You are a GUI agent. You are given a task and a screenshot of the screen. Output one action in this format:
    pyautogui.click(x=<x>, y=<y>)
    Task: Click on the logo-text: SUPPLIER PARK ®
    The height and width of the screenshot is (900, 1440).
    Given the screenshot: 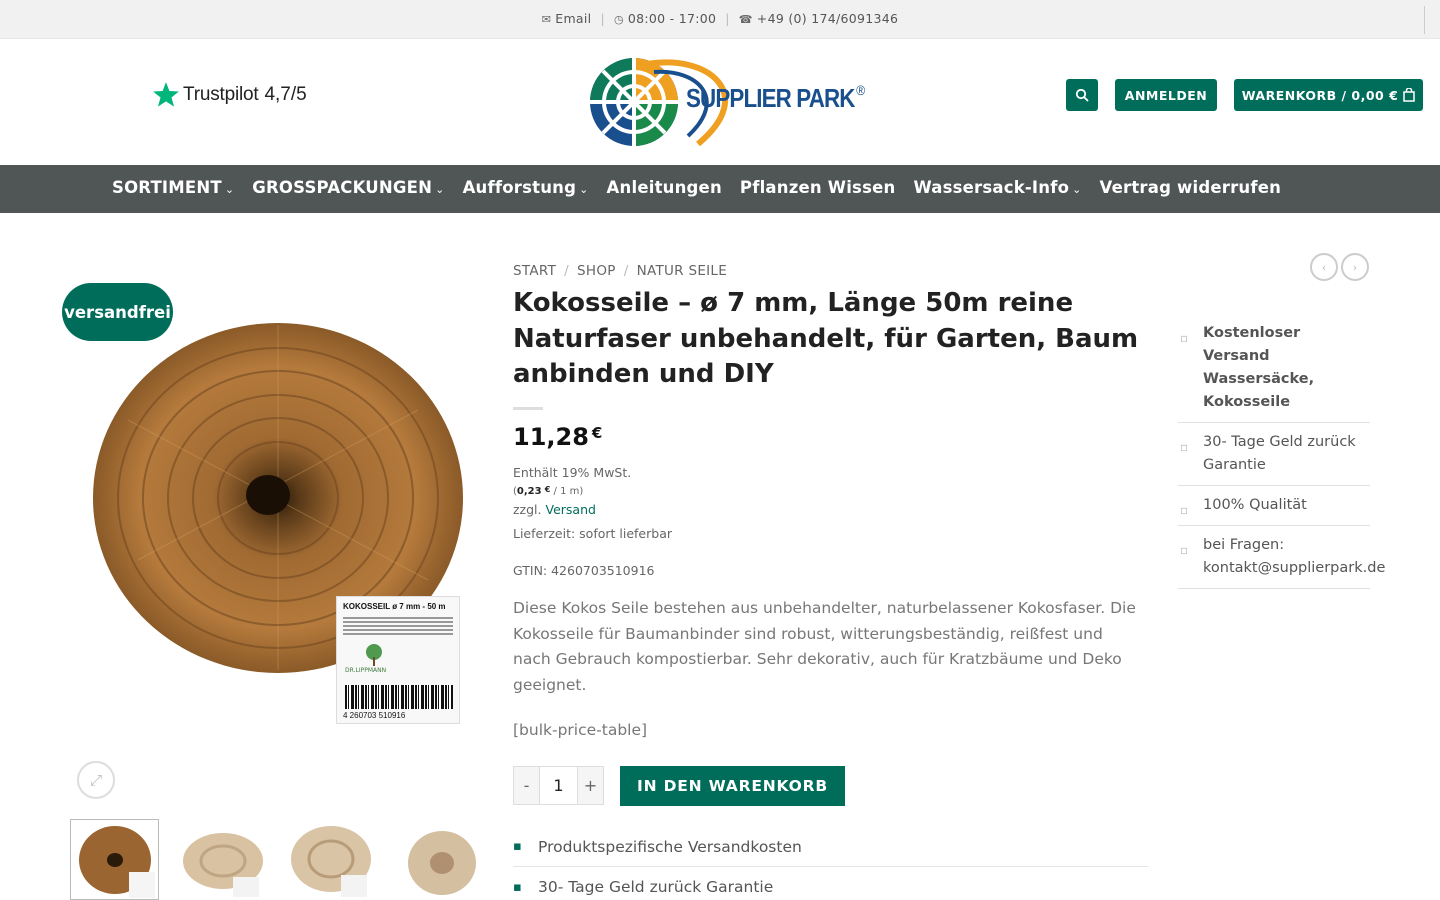 What is the action you would take?
    pyautogui.click(x=775, y=97)
    